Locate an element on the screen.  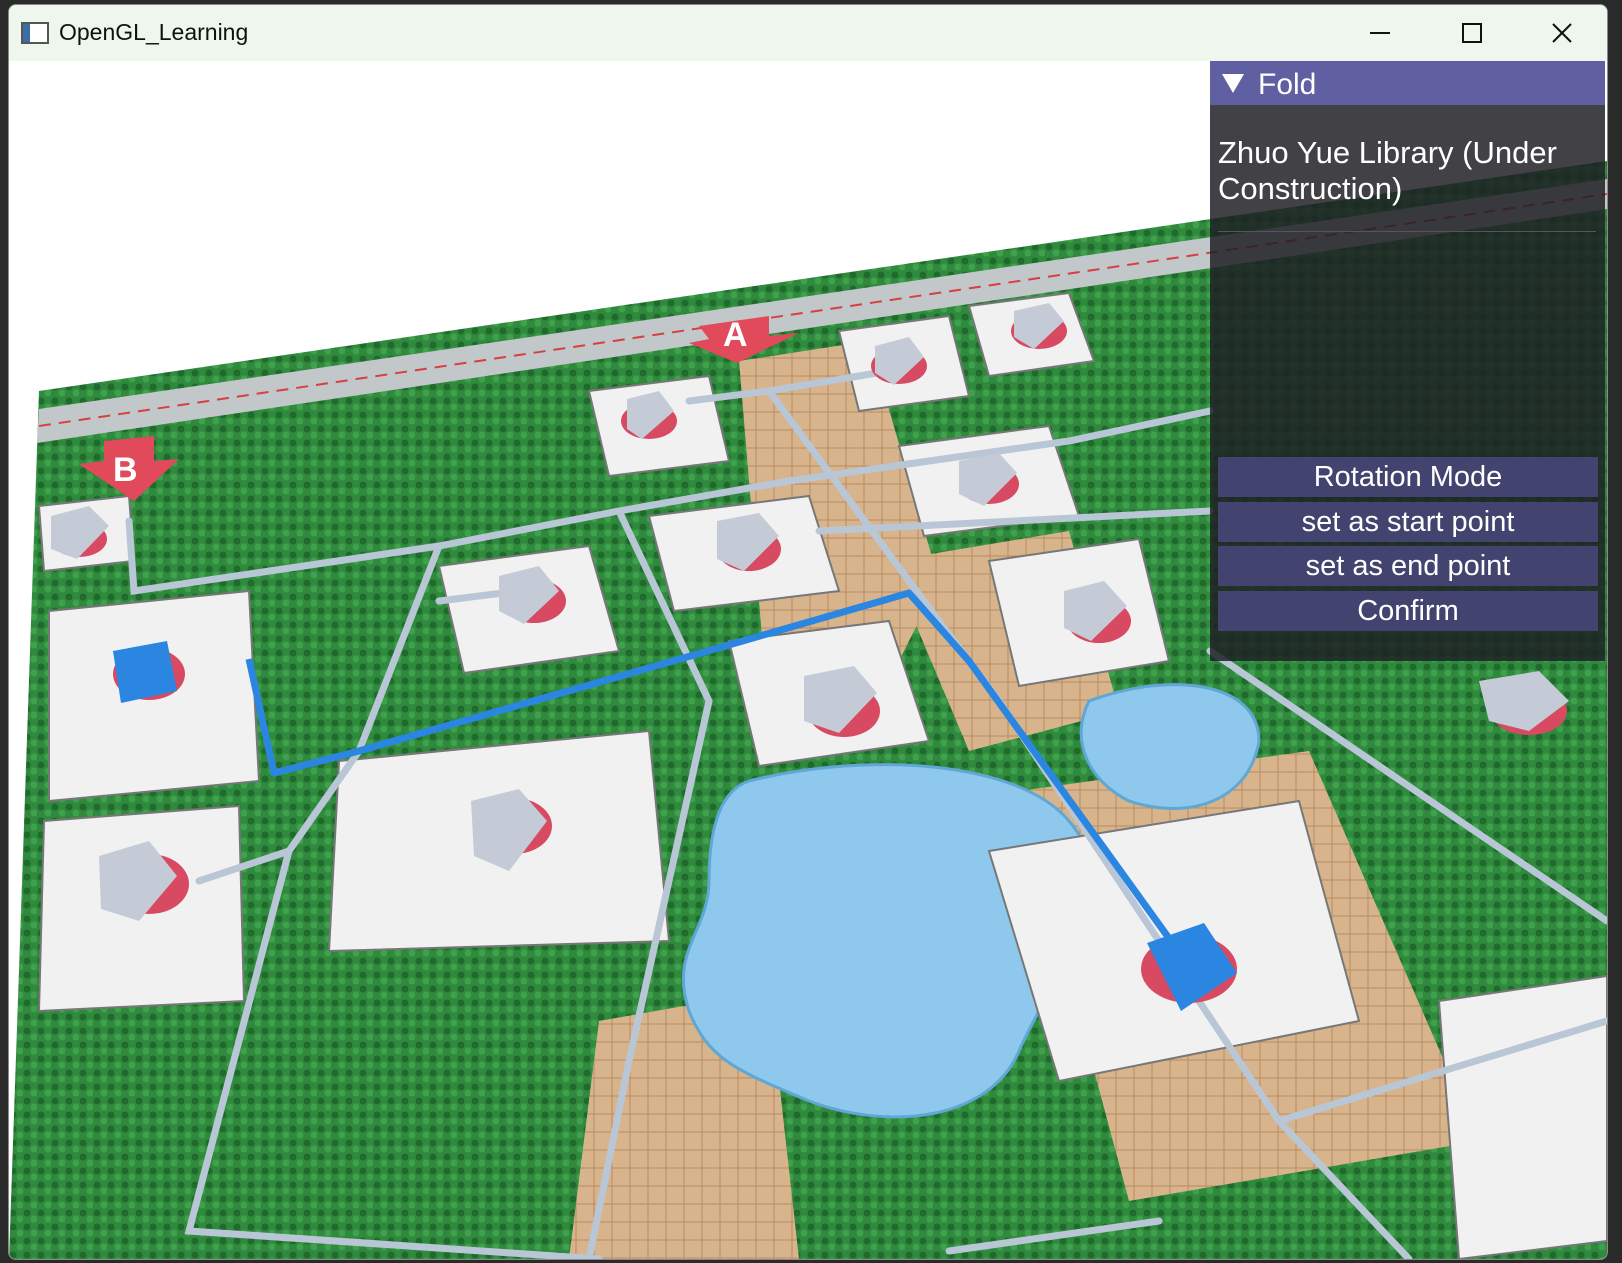
fold-header: Fold is located at coordinates (1407, 83).